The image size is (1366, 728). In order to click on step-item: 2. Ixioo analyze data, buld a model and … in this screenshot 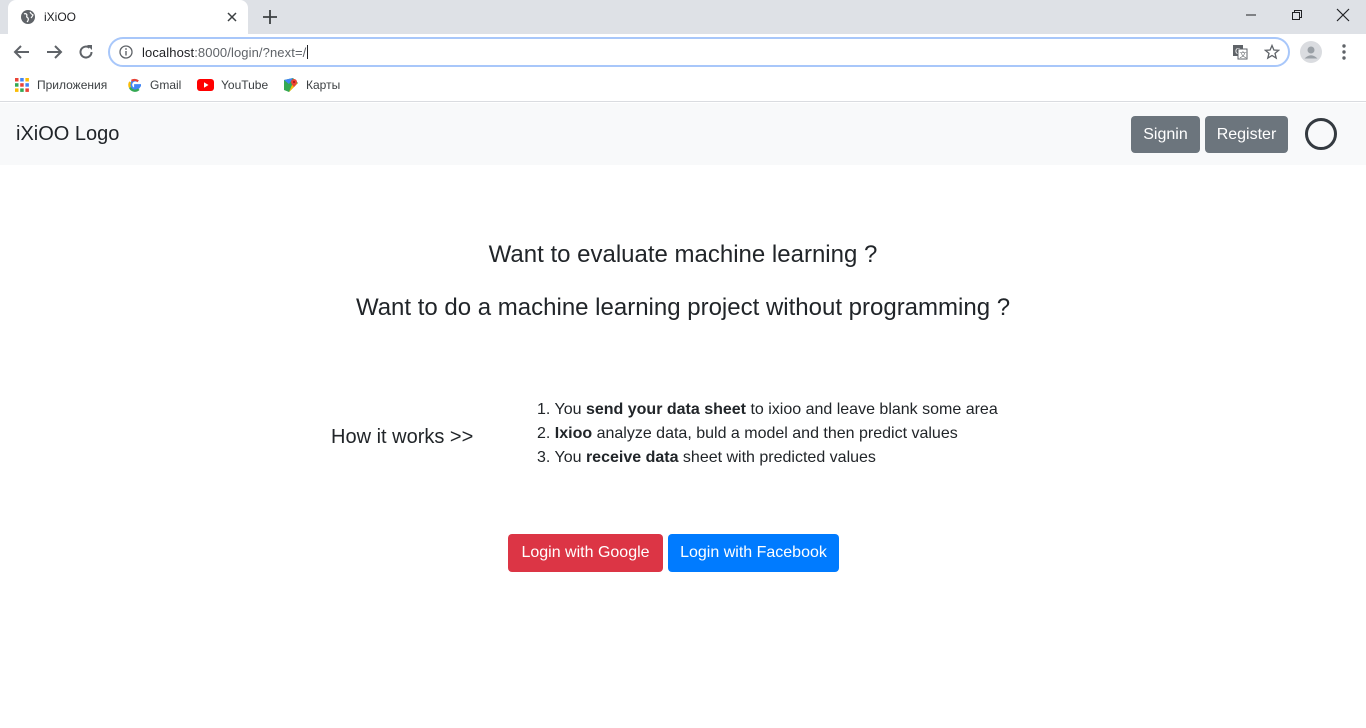, I will do `click(747, 433)`.